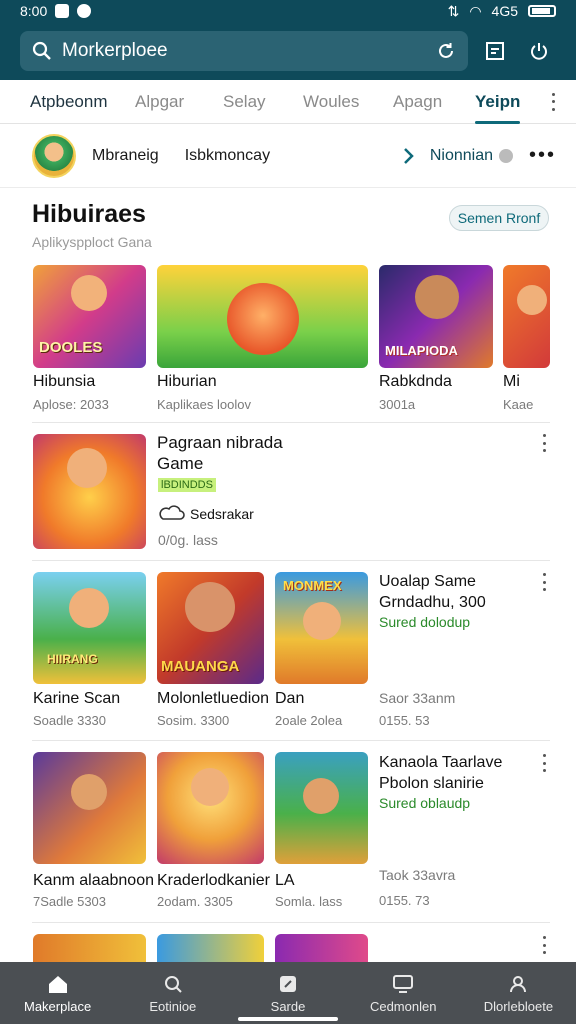  I want to click on feature-more-icon, so click(544, 443).